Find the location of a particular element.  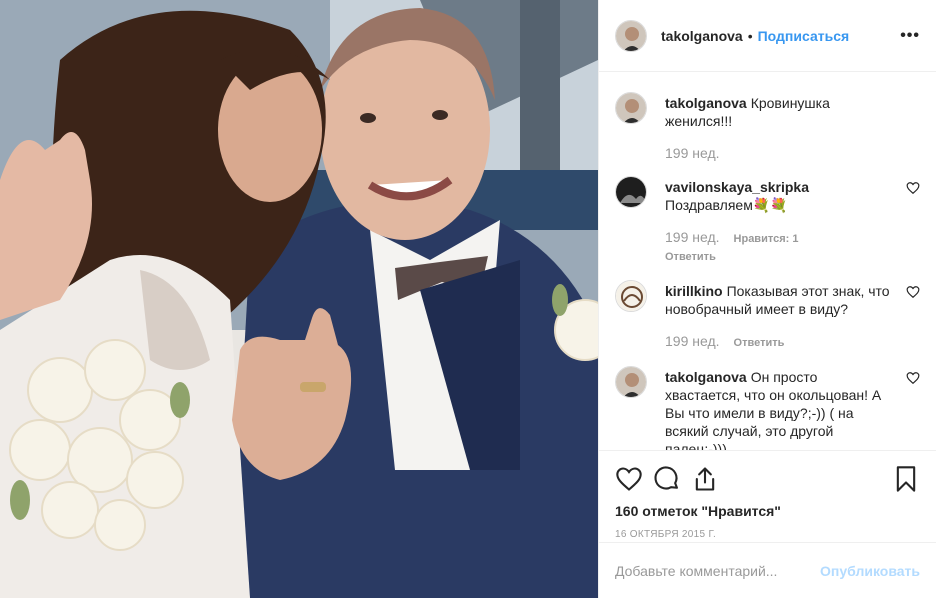

post-header: takolganova • Подписаться ••• is located at coordinates (767, 36).